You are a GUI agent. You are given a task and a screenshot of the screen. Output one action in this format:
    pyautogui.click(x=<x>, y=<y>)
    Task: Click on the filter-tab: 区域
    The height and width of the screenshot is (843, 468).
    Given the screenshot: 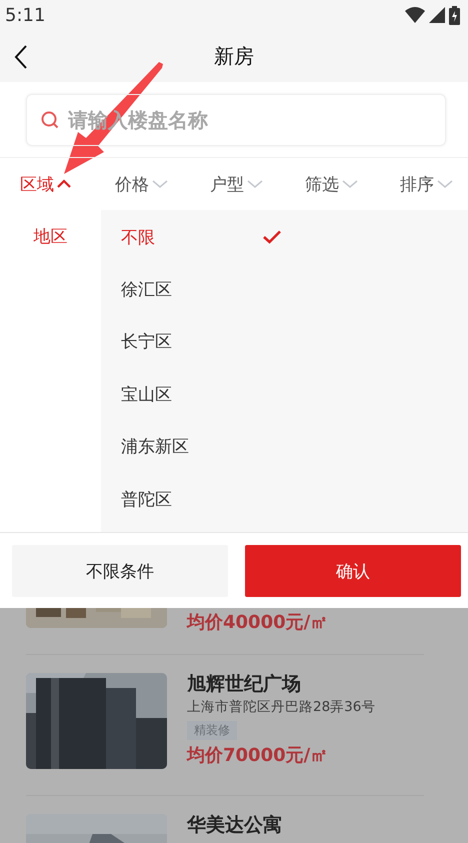 What is the action you would take?
    pyautogui.click(x=67, y=184)
    